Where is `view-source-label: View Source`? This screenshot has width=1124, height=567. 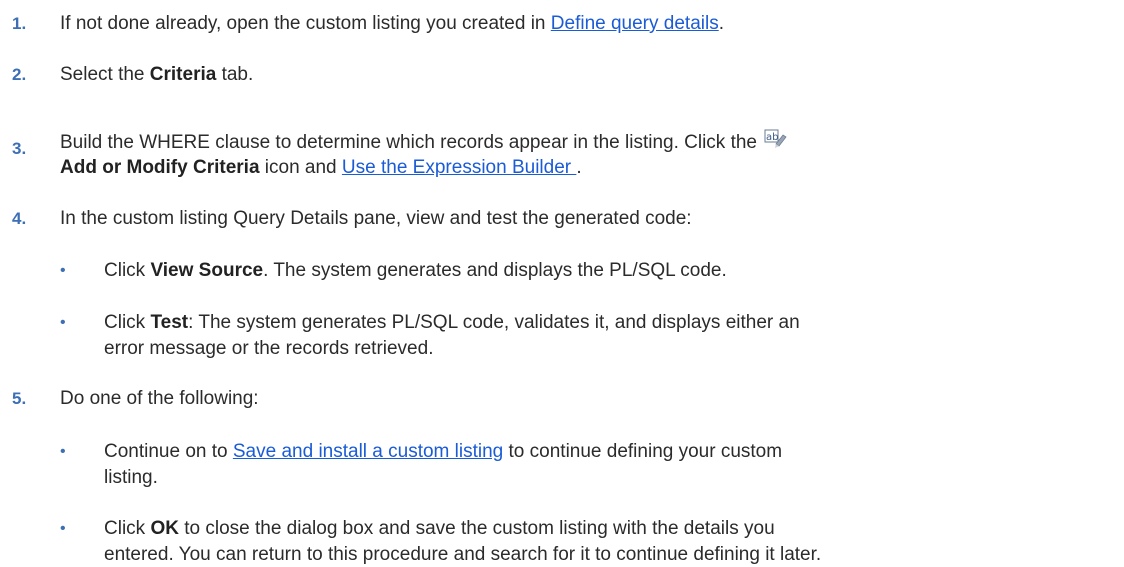
view-source-label: View Source is located at coordinates (207, 270).